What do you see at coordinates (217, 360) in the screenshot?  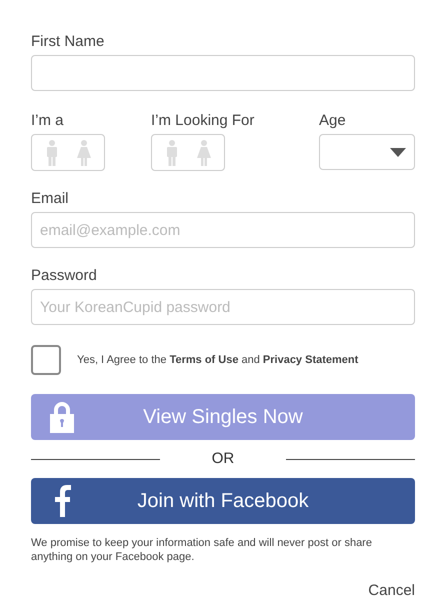 I see `agreement-text: Yes, I Agree to the Terms of Use and Privacy Statement` at bounding box center [217, 360].